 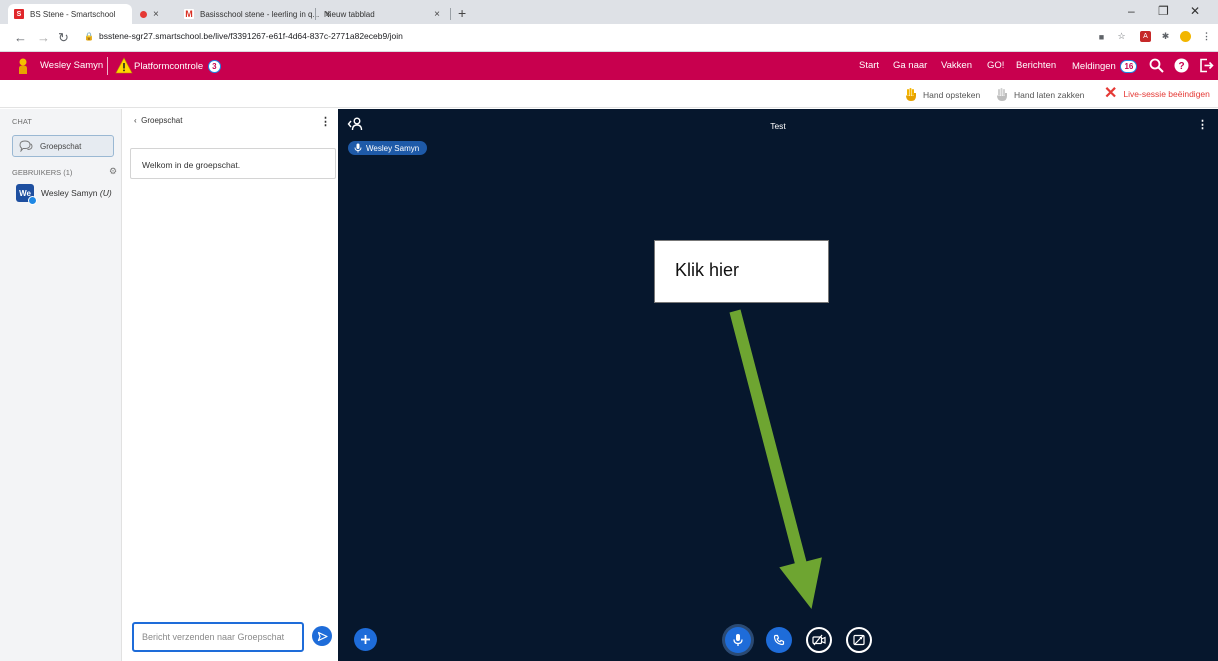 I want to click on notifications-badge: 16, so click(x=1129, y=66).